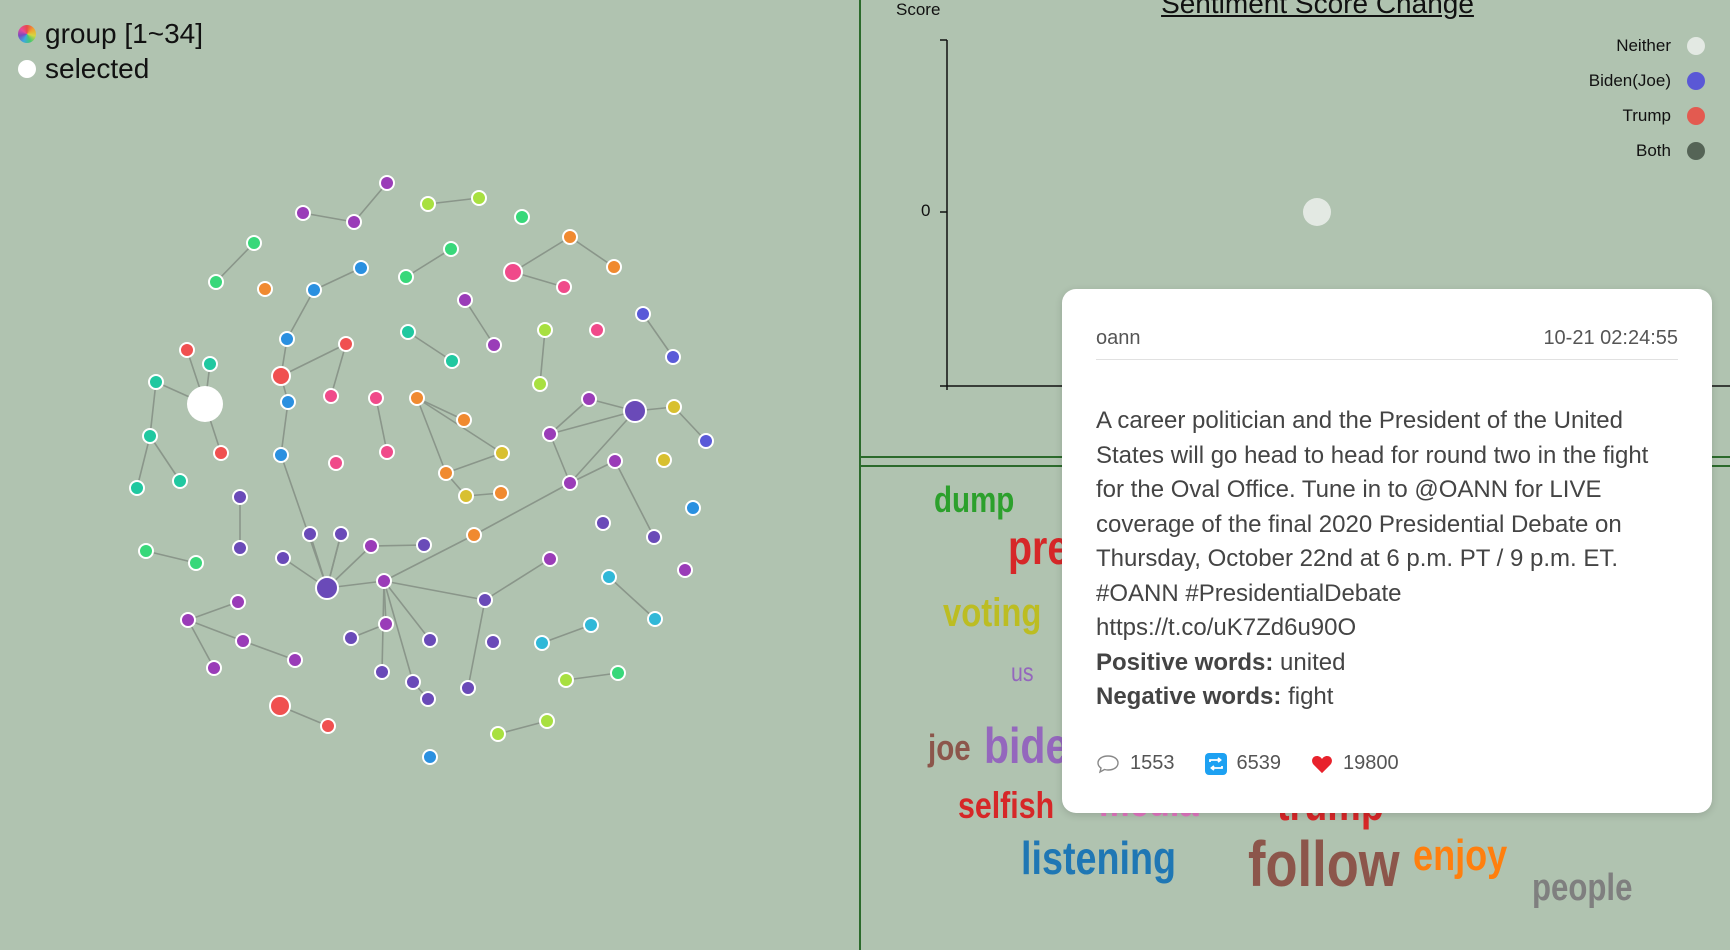 This screenshot has height=950, width=1730. Describe the element at coordinates (1387, 628) in the screenshot. I see `tweet-link: https://t.co/uK7Zd6u90O` at that location.